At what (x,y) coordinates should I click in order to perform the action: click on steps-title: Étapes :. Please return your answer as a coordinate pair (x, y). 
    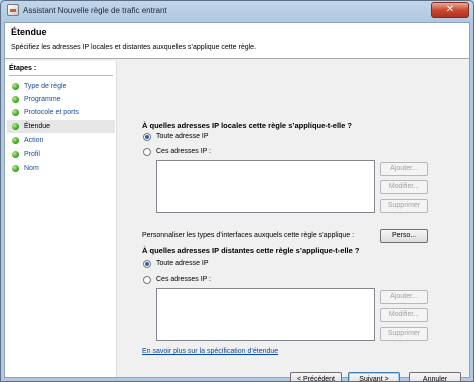
    Looking at the image, I should click on (23, 68).